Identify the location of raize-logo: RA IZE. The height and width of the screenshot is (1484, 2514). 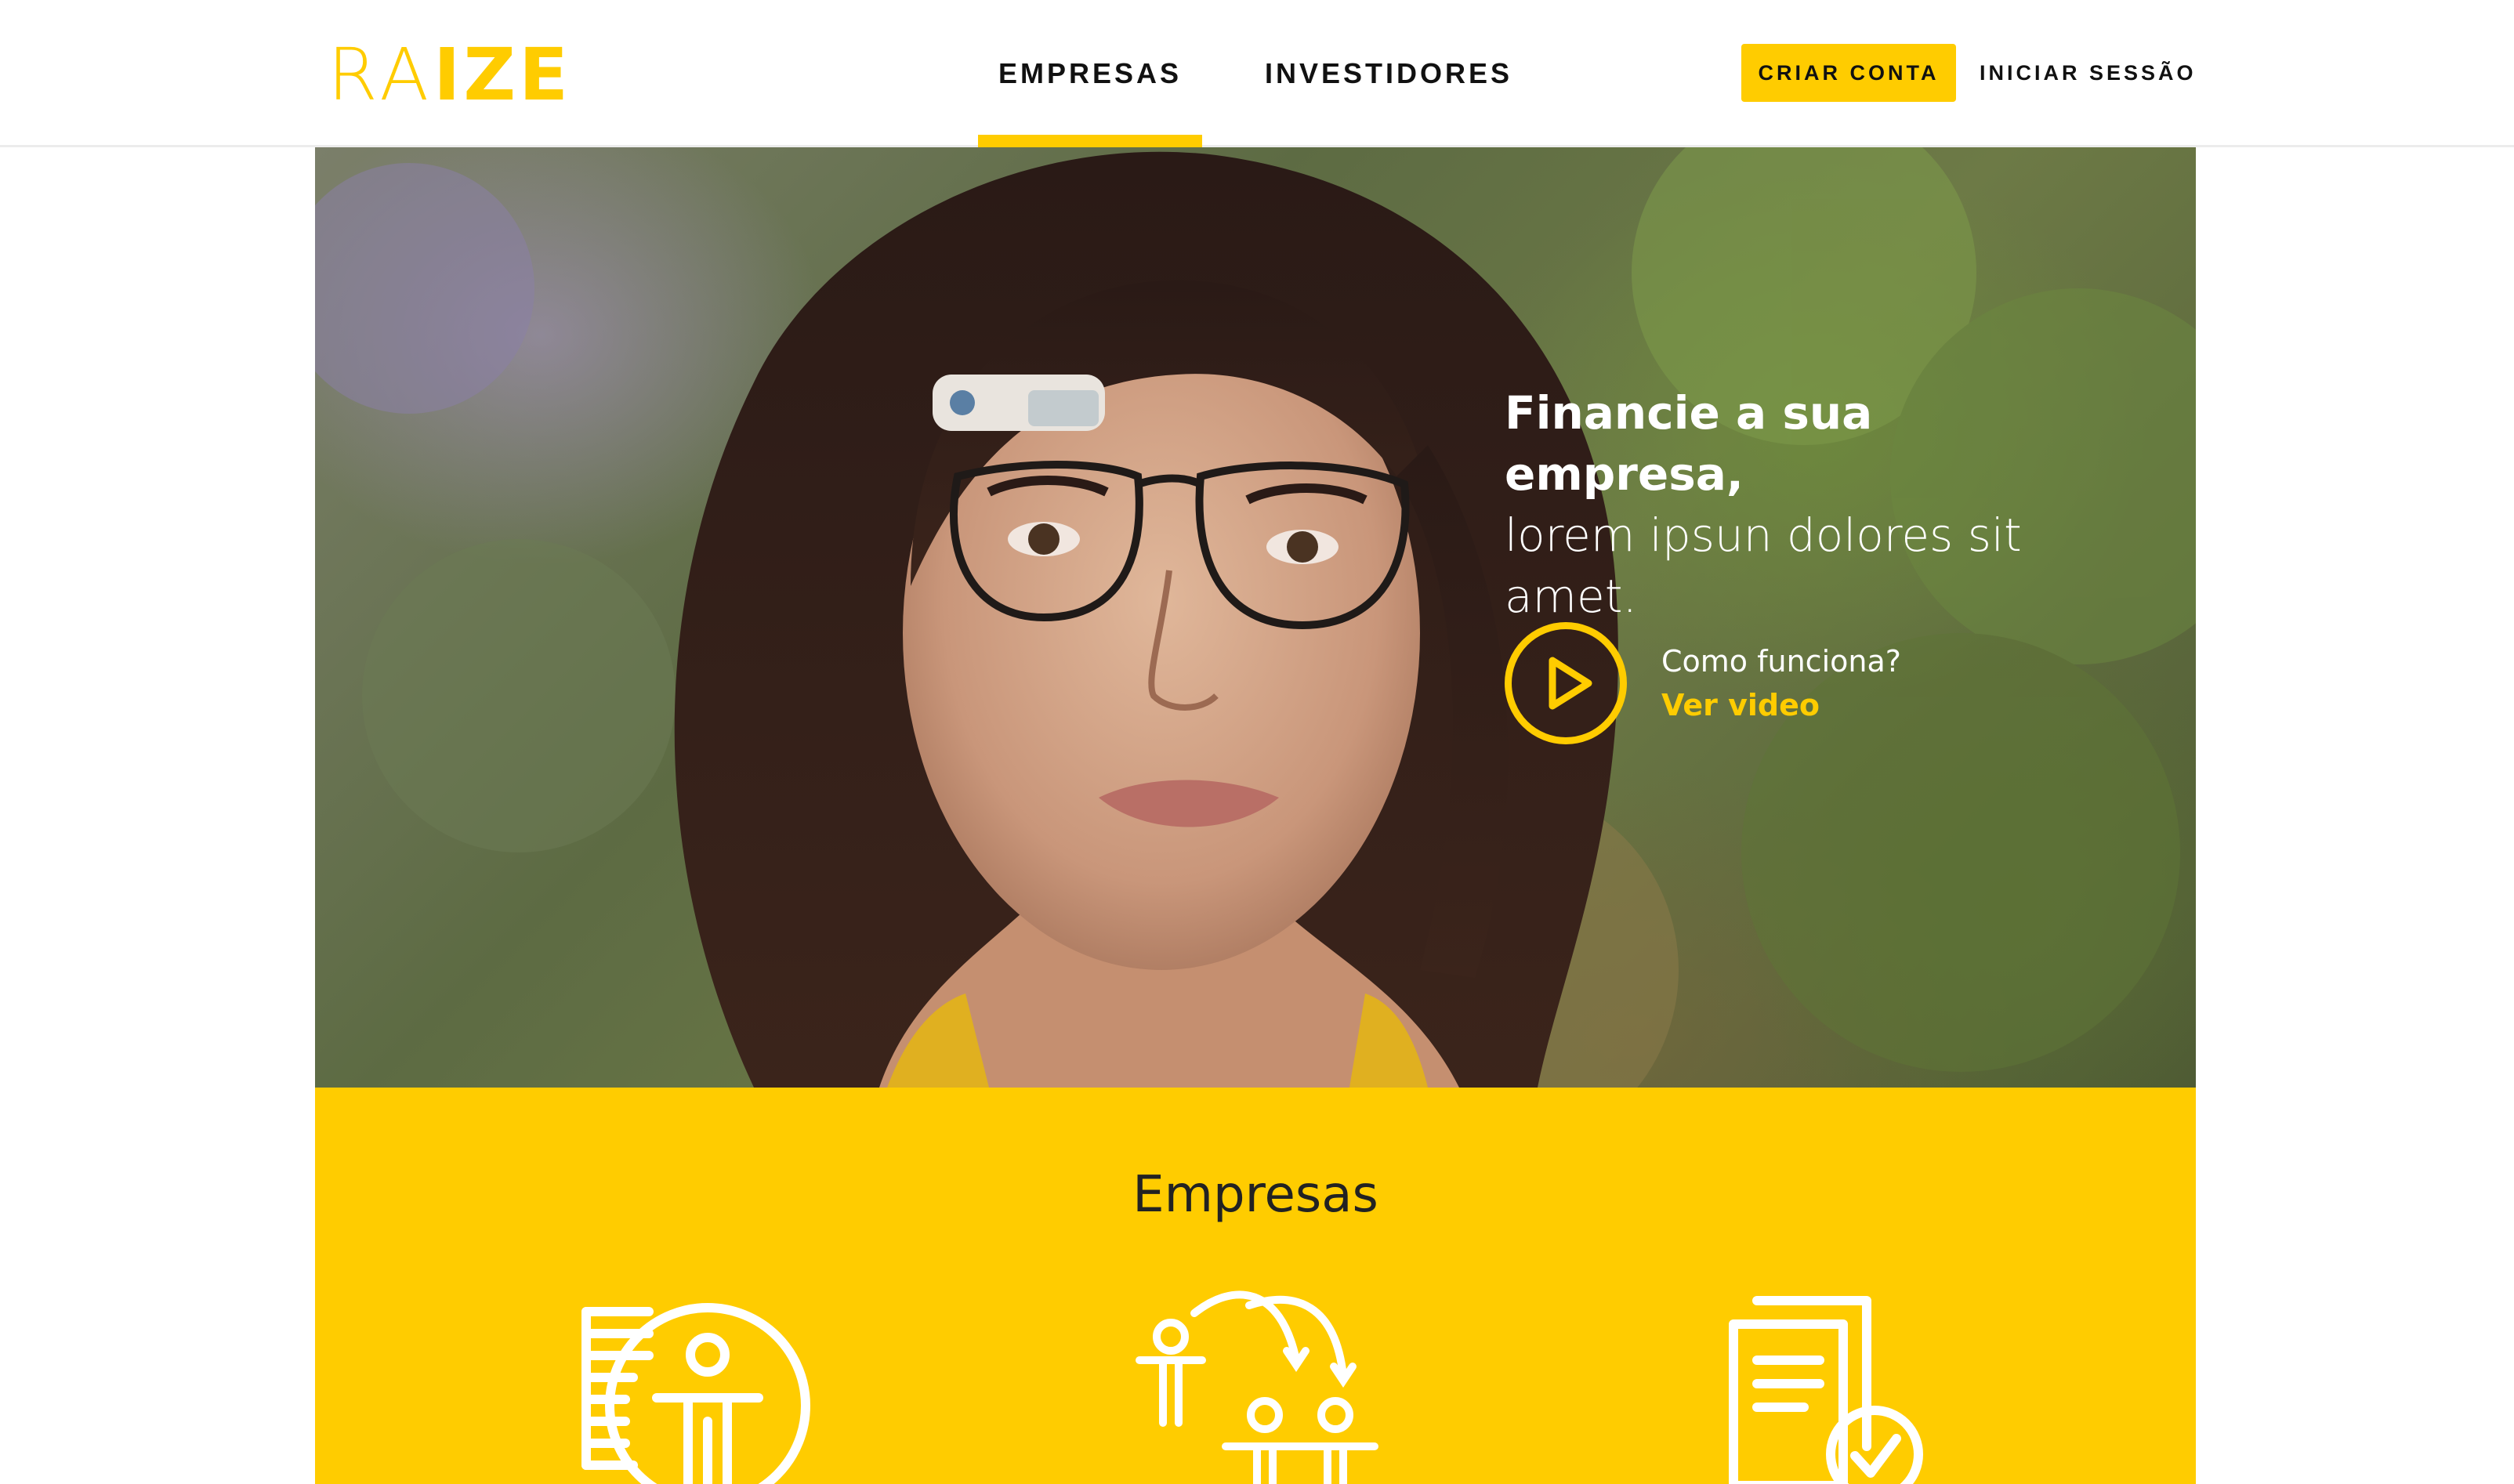
(449, 75).